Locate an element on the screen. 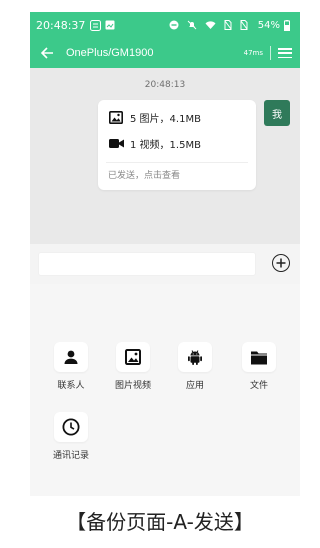 This screenshot has height=548, width=320. videos-summary-row: 1 视频，1.5MB is located at coordinates (154, 143).